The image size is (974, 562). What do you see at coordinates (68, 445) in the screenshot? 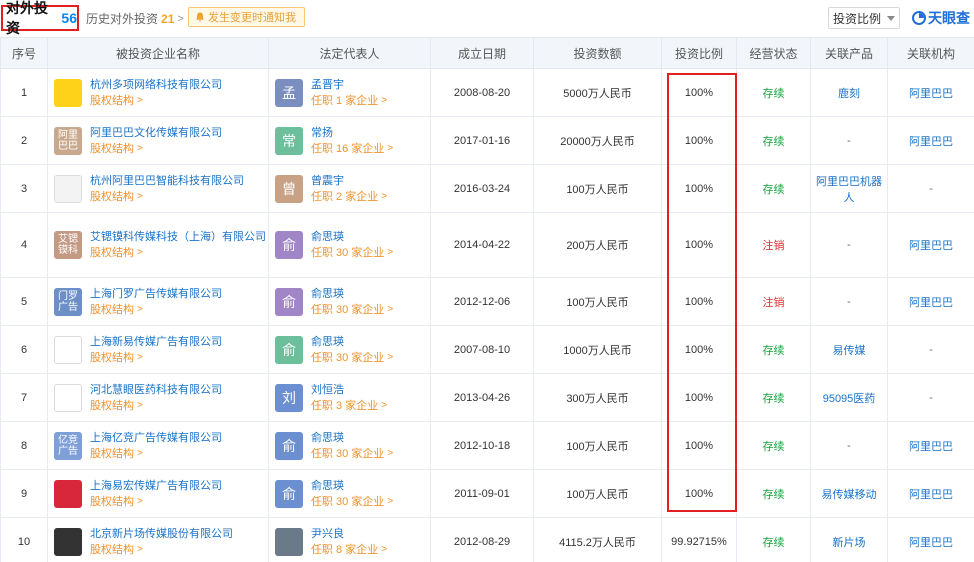
I see `company-logo: 亿竞广告` at bounding box center [68, 445].